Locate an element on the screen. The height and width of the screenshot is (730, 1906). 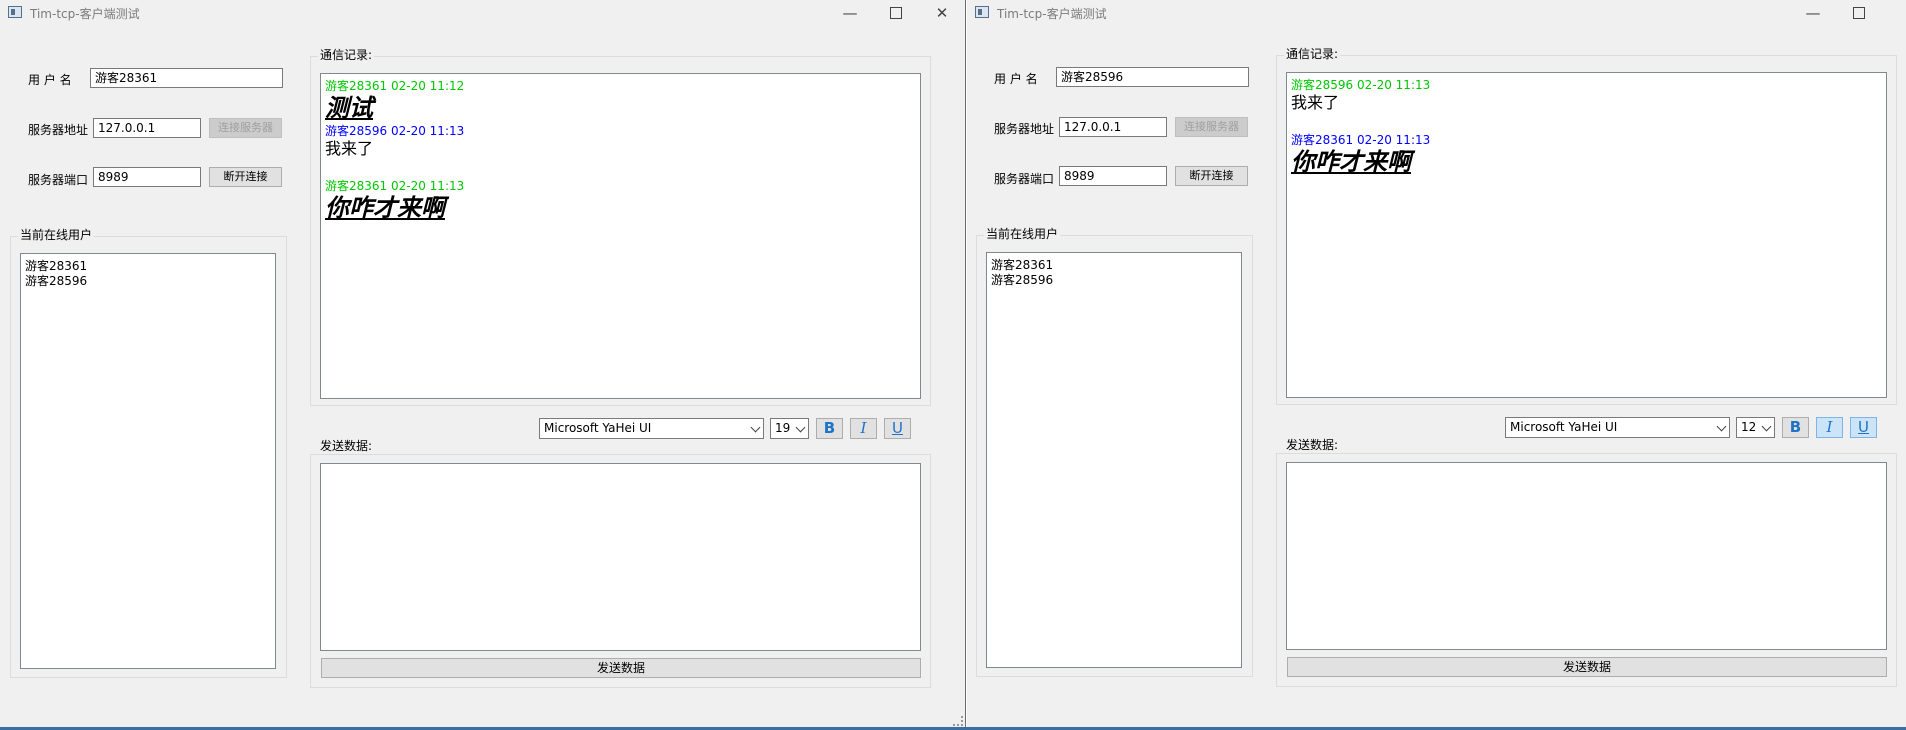
chat-message: 游客28361 02-20 11:12 测试 is located at coordinates (394, 100).